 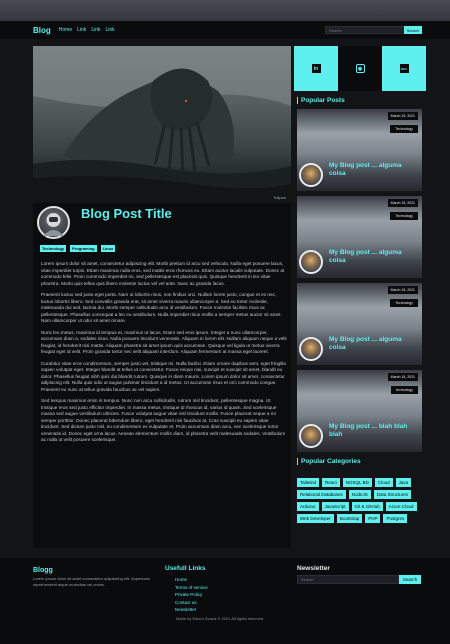 What do you see at coordinates (191, 603) in the screenshot?
I see `footer-link-contact: Contact us` at bounding box center [191, 603].